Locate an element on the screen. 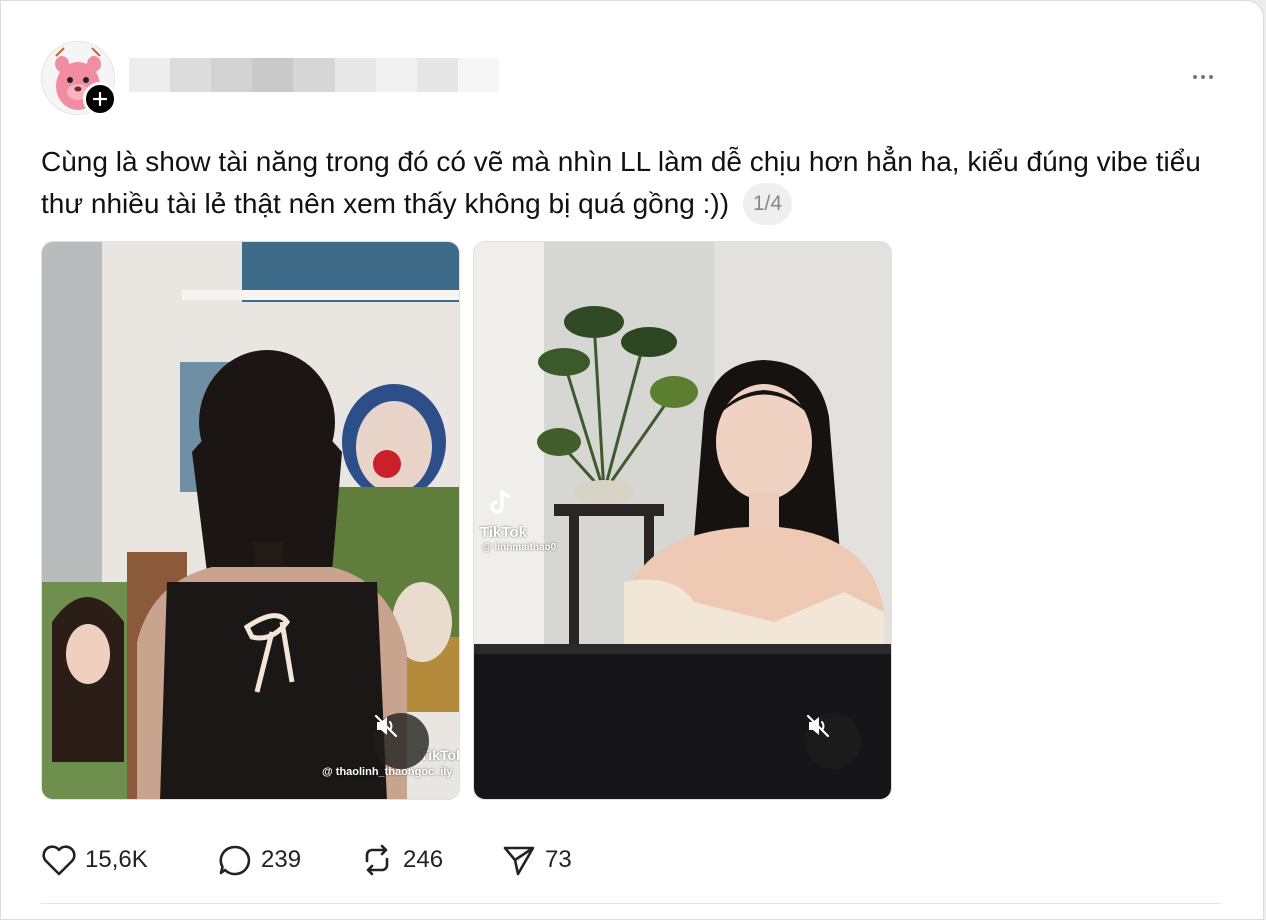  plus-icon is located at coordinates (100, 99).